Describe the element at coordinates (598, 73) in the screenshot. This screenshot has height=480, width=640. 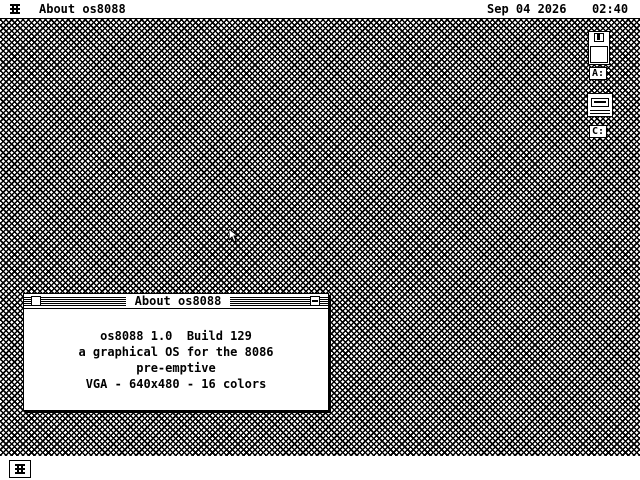
I see `drive-a-label: A:` at that location.